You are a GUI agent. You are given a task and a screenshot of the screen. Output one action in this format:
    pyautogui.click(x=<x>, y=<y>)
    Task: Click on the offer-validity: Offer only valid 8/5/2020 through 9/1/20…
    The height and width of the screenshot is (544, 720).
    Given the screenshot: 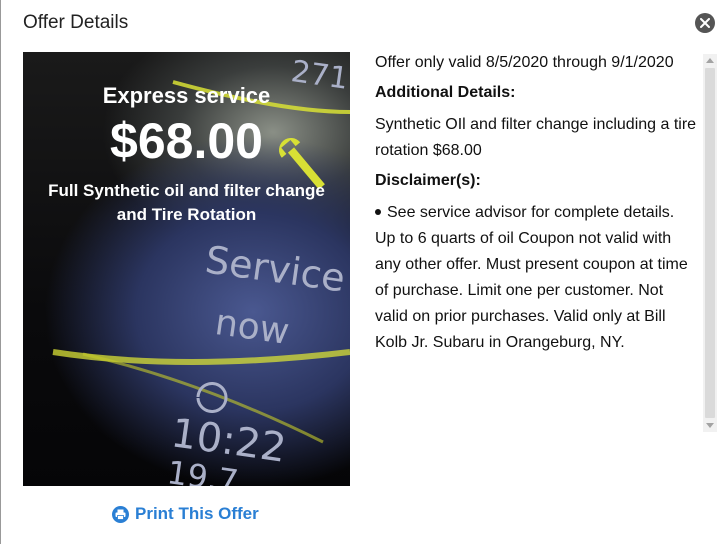 What is the action you would take?
    pyautogui.click(x=524, y=62)
    